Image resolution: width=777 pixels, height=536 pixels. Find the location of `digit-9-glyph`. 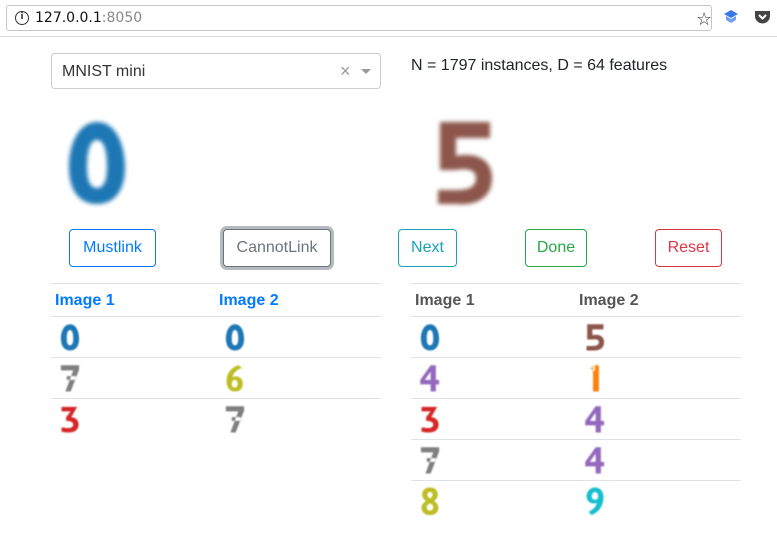

digit-9-glyph is located at coordinates (595, 501).